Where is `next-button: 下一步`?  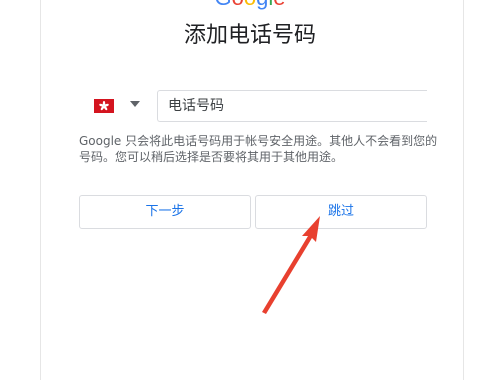 next-button: 下一步 is located at coordinates (165, 212).